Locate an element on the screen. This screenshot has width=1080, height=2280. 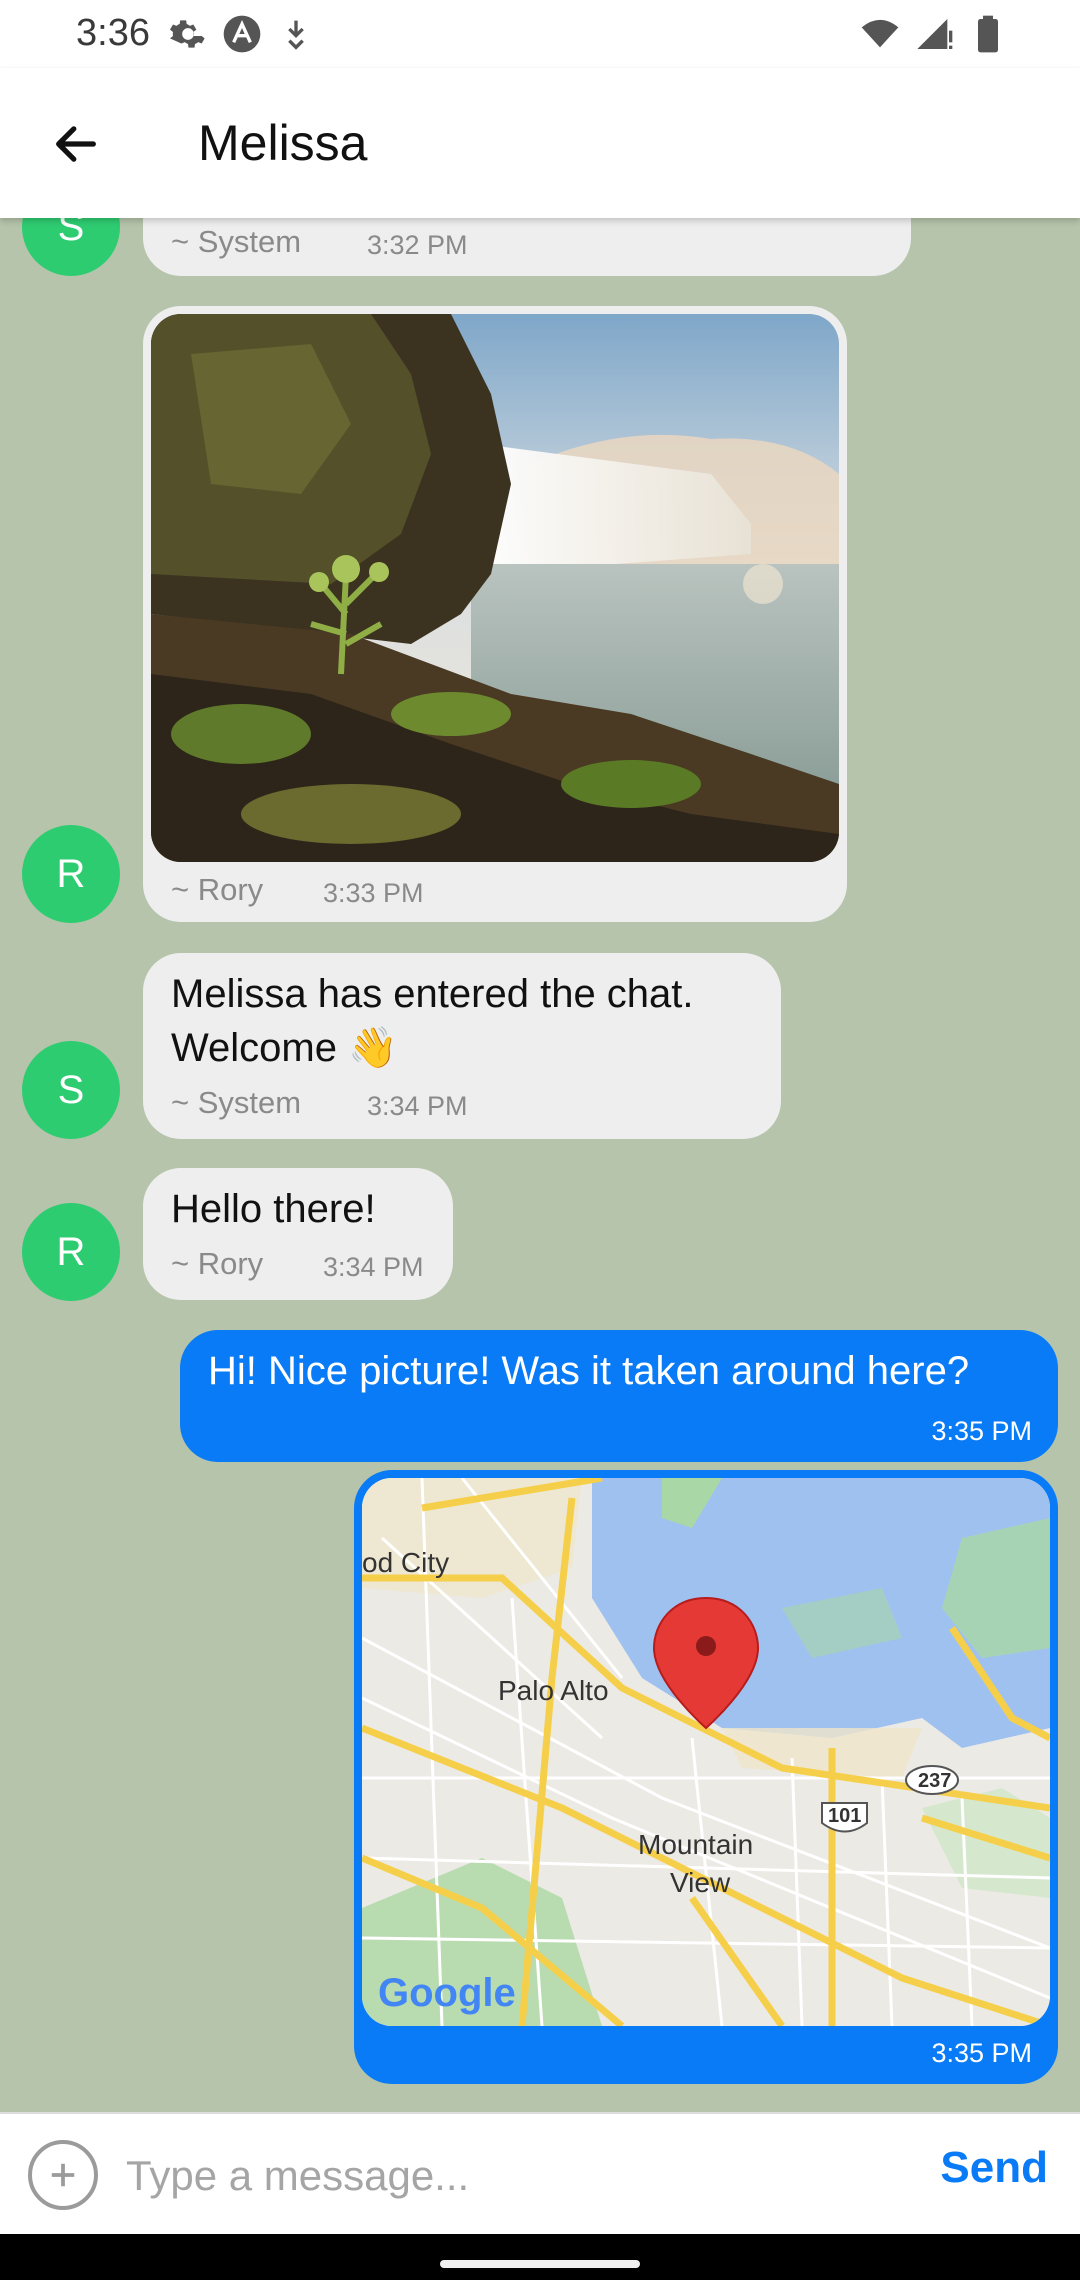
chat-title: Melissa is located at coordinates (283, 143).